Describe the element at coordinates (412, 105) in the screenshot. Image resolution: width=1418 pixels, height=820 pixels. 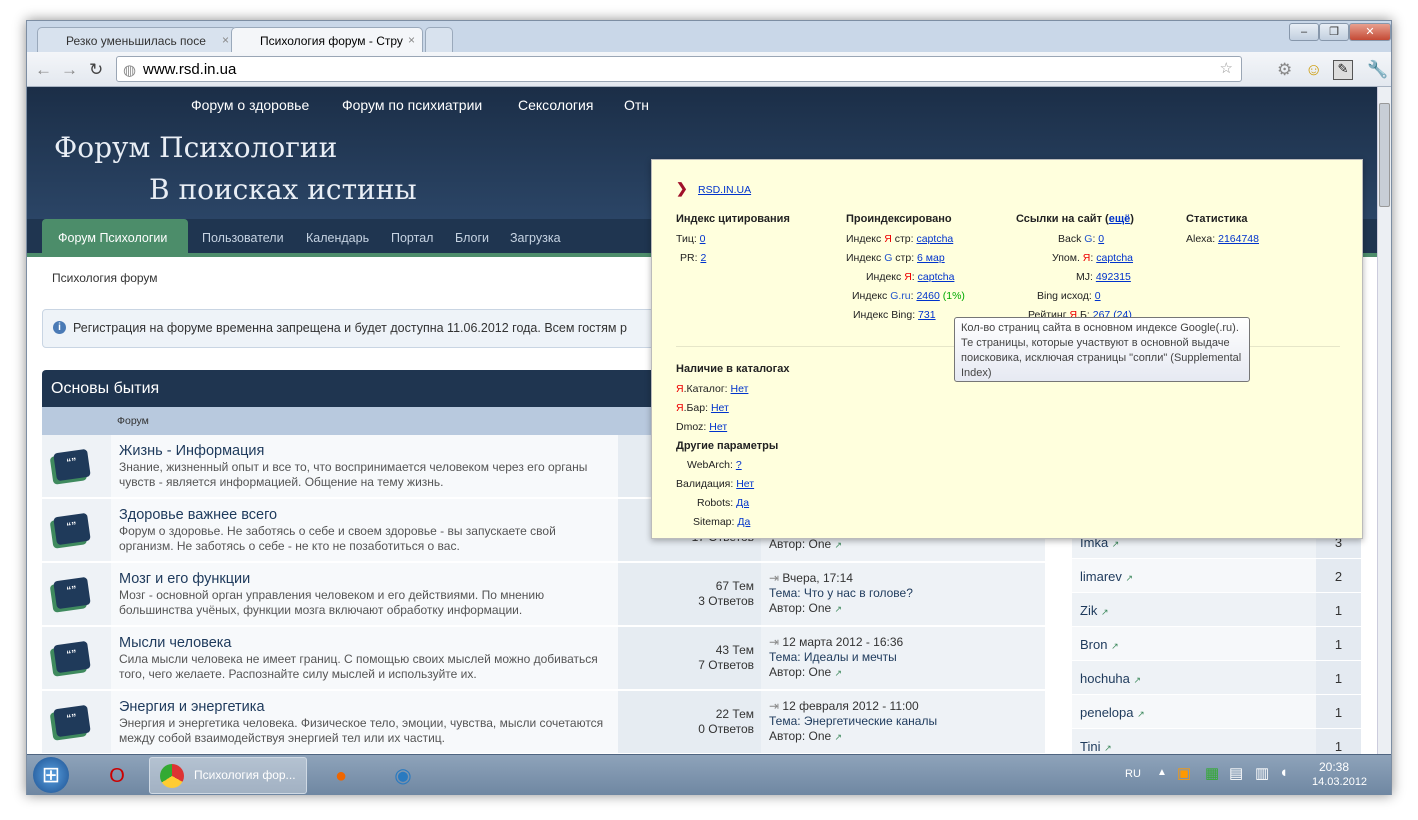
I see `topnav-link: Форум по психиатрии` at that location.